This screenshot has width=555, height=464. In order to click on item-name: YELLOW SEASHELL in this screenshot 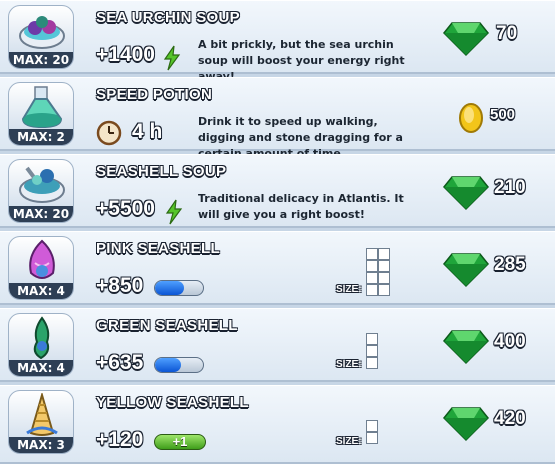, I will do `click(172, 402)`.